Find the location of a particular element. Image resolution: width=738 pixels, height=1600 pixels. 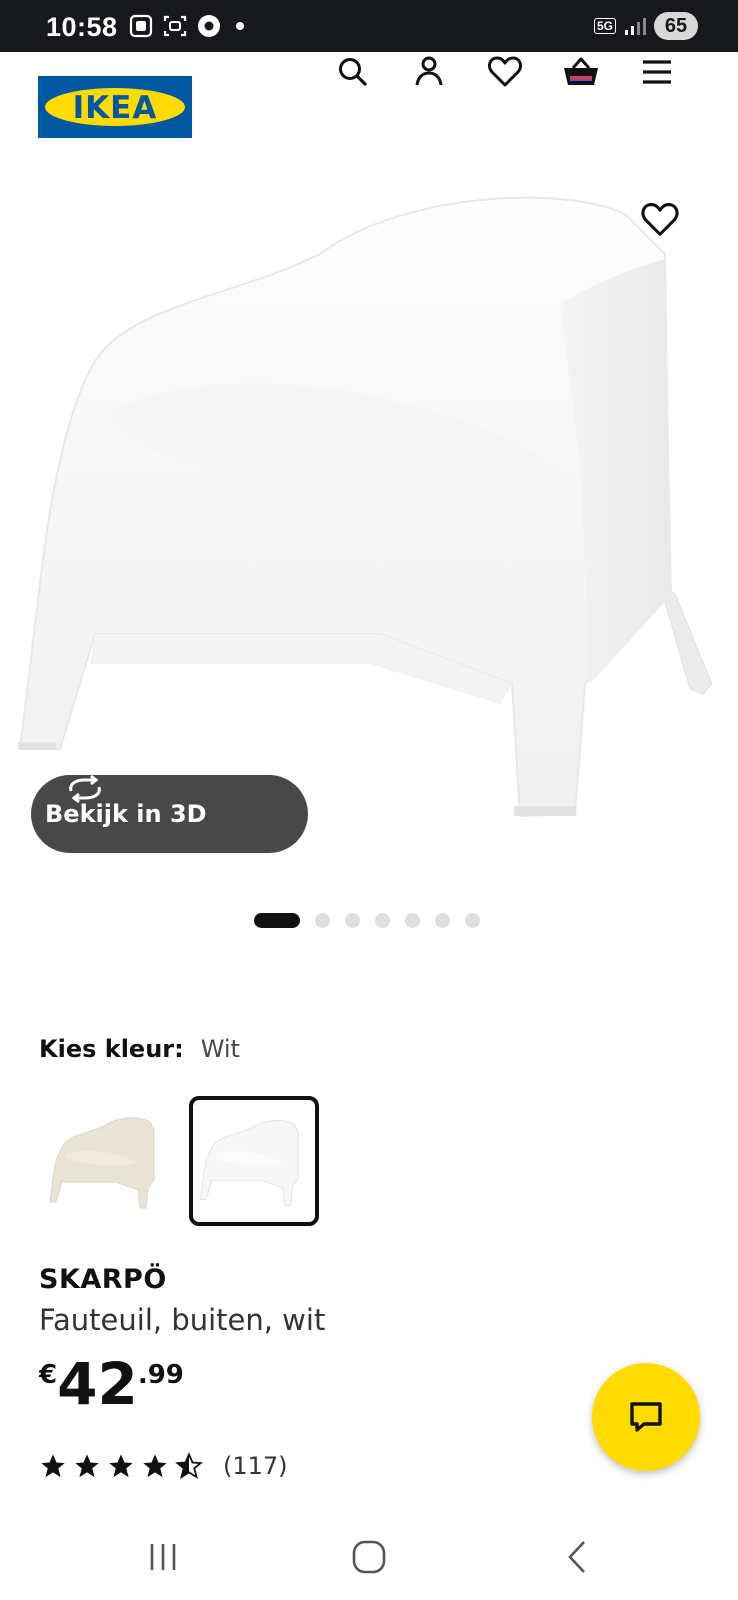

product-name: SKARPÖ is located at coordinates (103, 1279).